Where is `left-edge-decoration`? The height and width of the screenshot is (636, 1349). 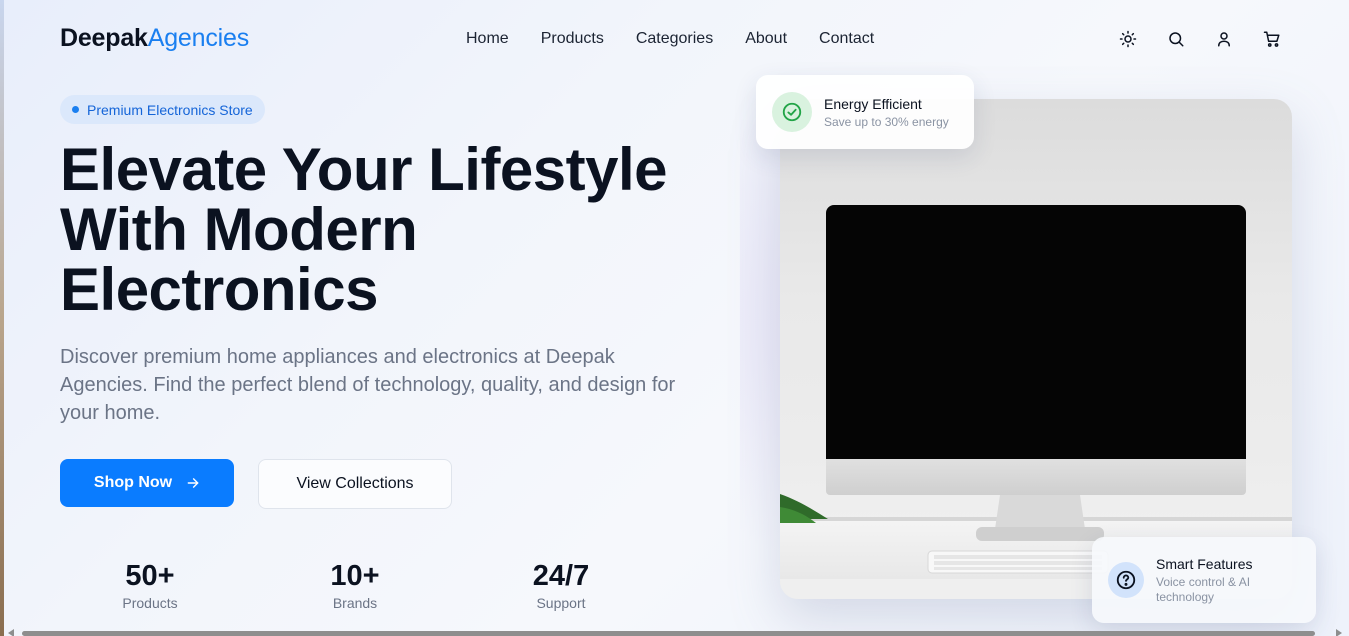
left-edge-decoration is located at coordinates (2, 318).